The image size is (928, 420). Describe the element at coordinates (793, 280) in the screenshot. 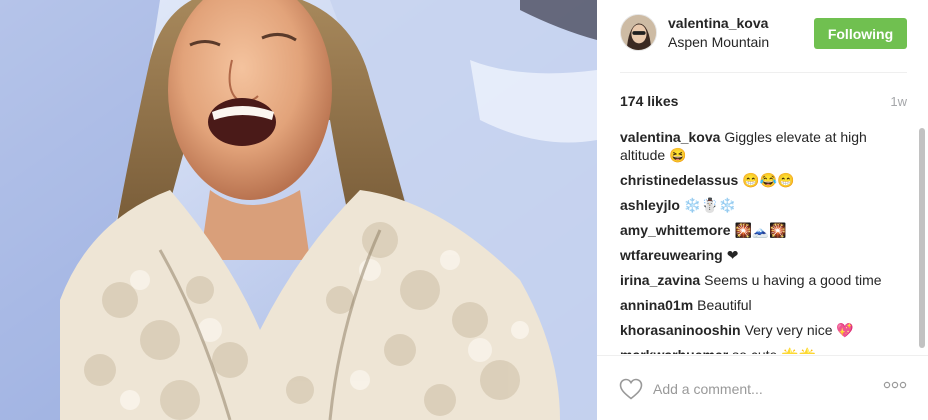

I see `comment-text: Seems u having a good time` at that location.